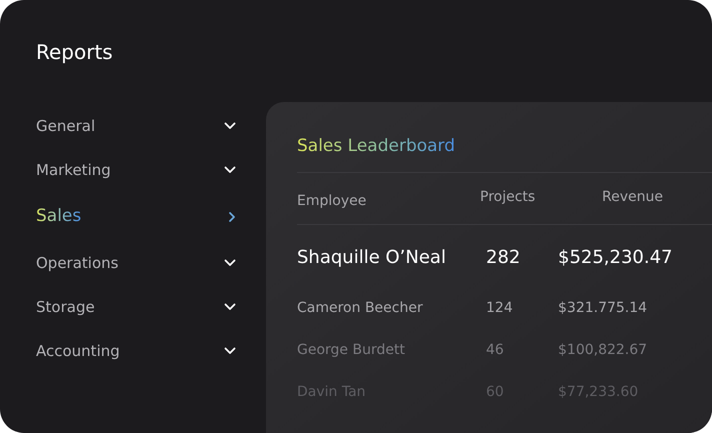  Describe the element at coordinates (232, 216) in the screenshot. I see `chevron-right-icon` at that location.